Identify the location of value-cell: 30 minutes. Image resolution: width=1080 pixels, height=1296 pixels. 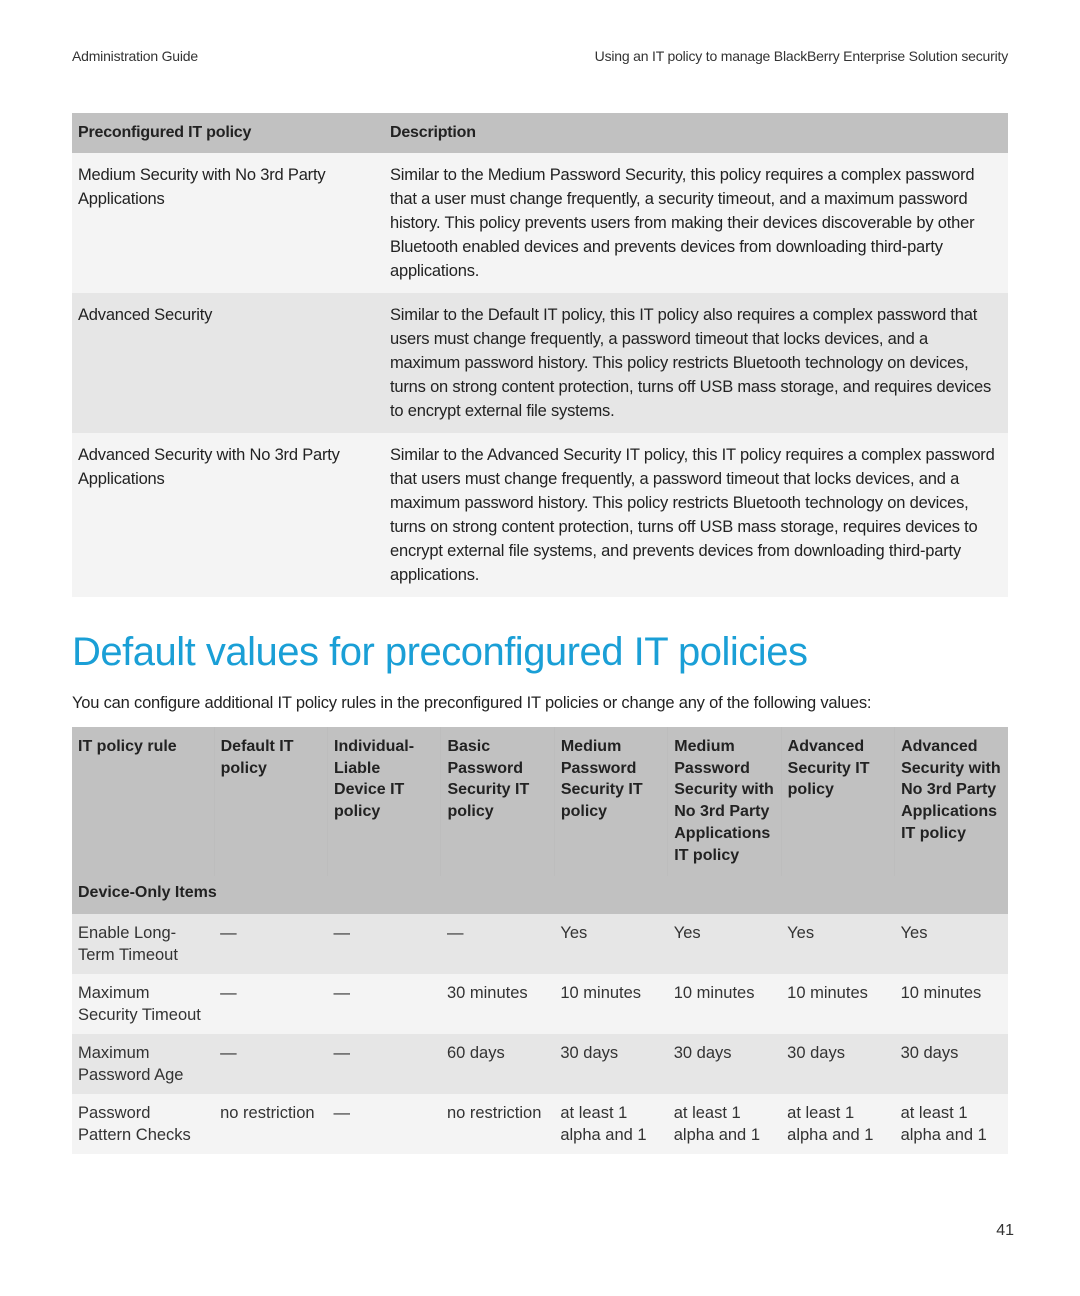
(497, 1004).